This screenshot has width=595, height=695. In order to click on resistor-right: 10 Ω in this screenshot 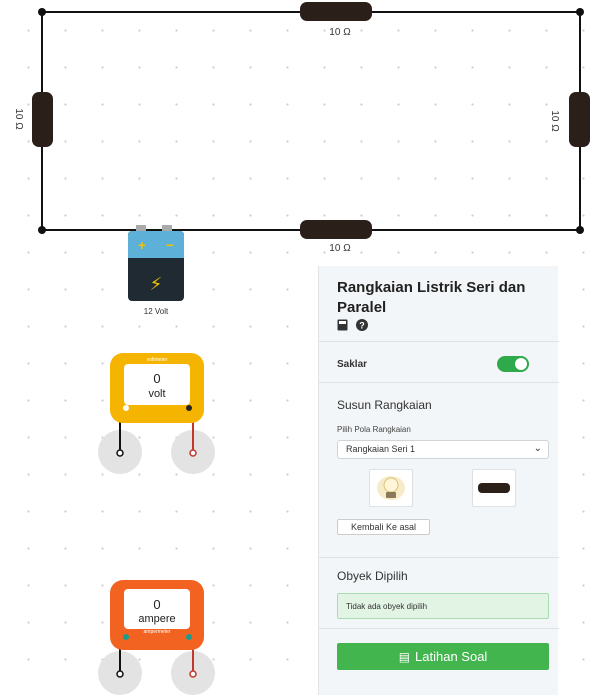, I will do `click(569, 119)`.